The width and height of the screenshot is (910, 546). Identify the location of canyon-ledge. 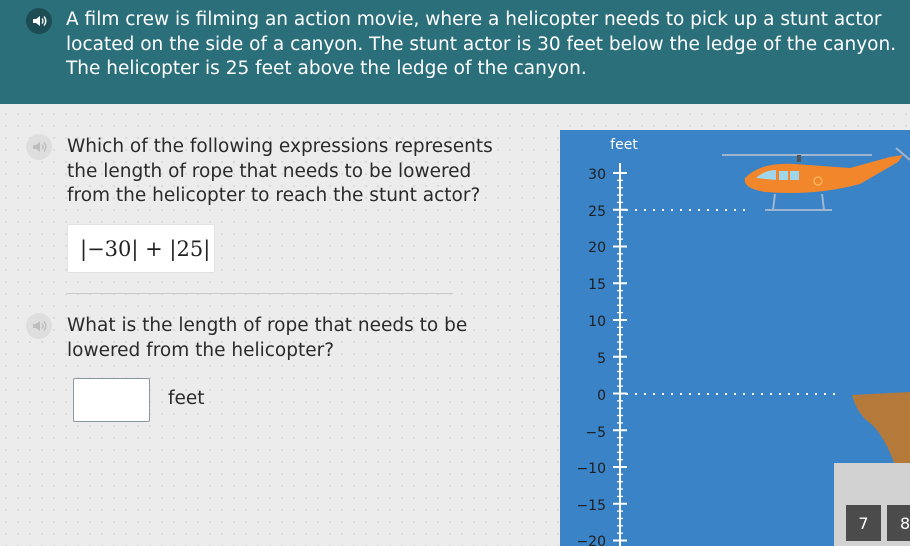
(881, 431).